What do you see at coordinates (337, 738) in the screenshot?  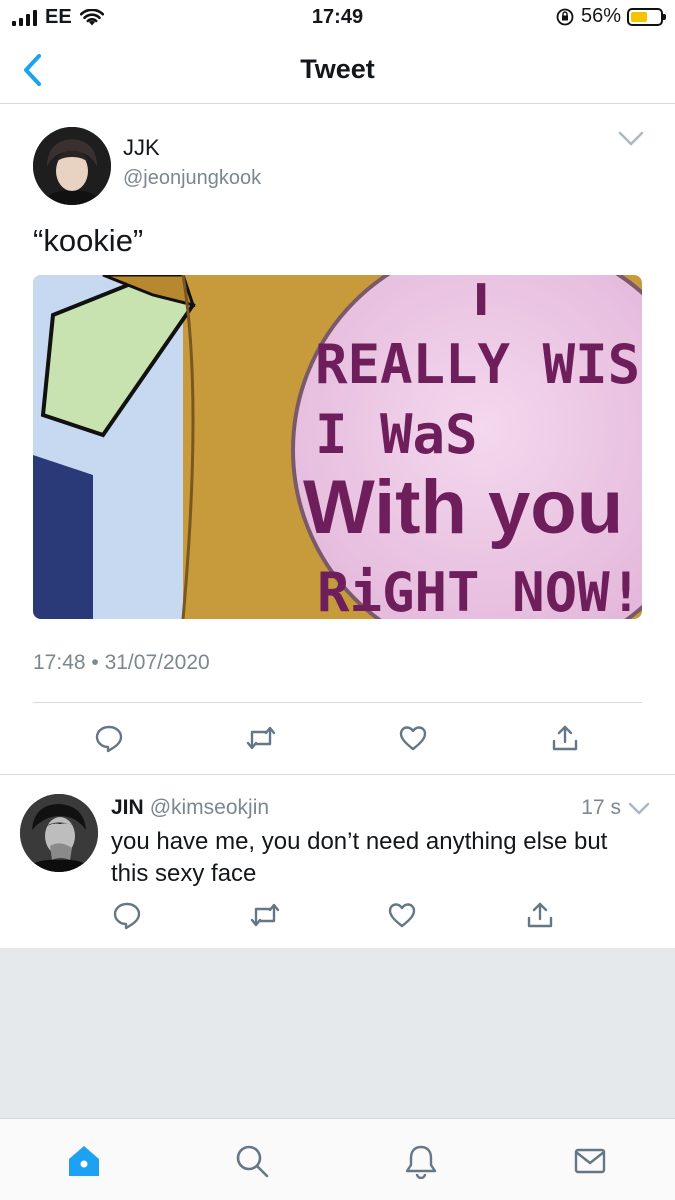 I see `tweet-actions` at bounding box center [337, 738].